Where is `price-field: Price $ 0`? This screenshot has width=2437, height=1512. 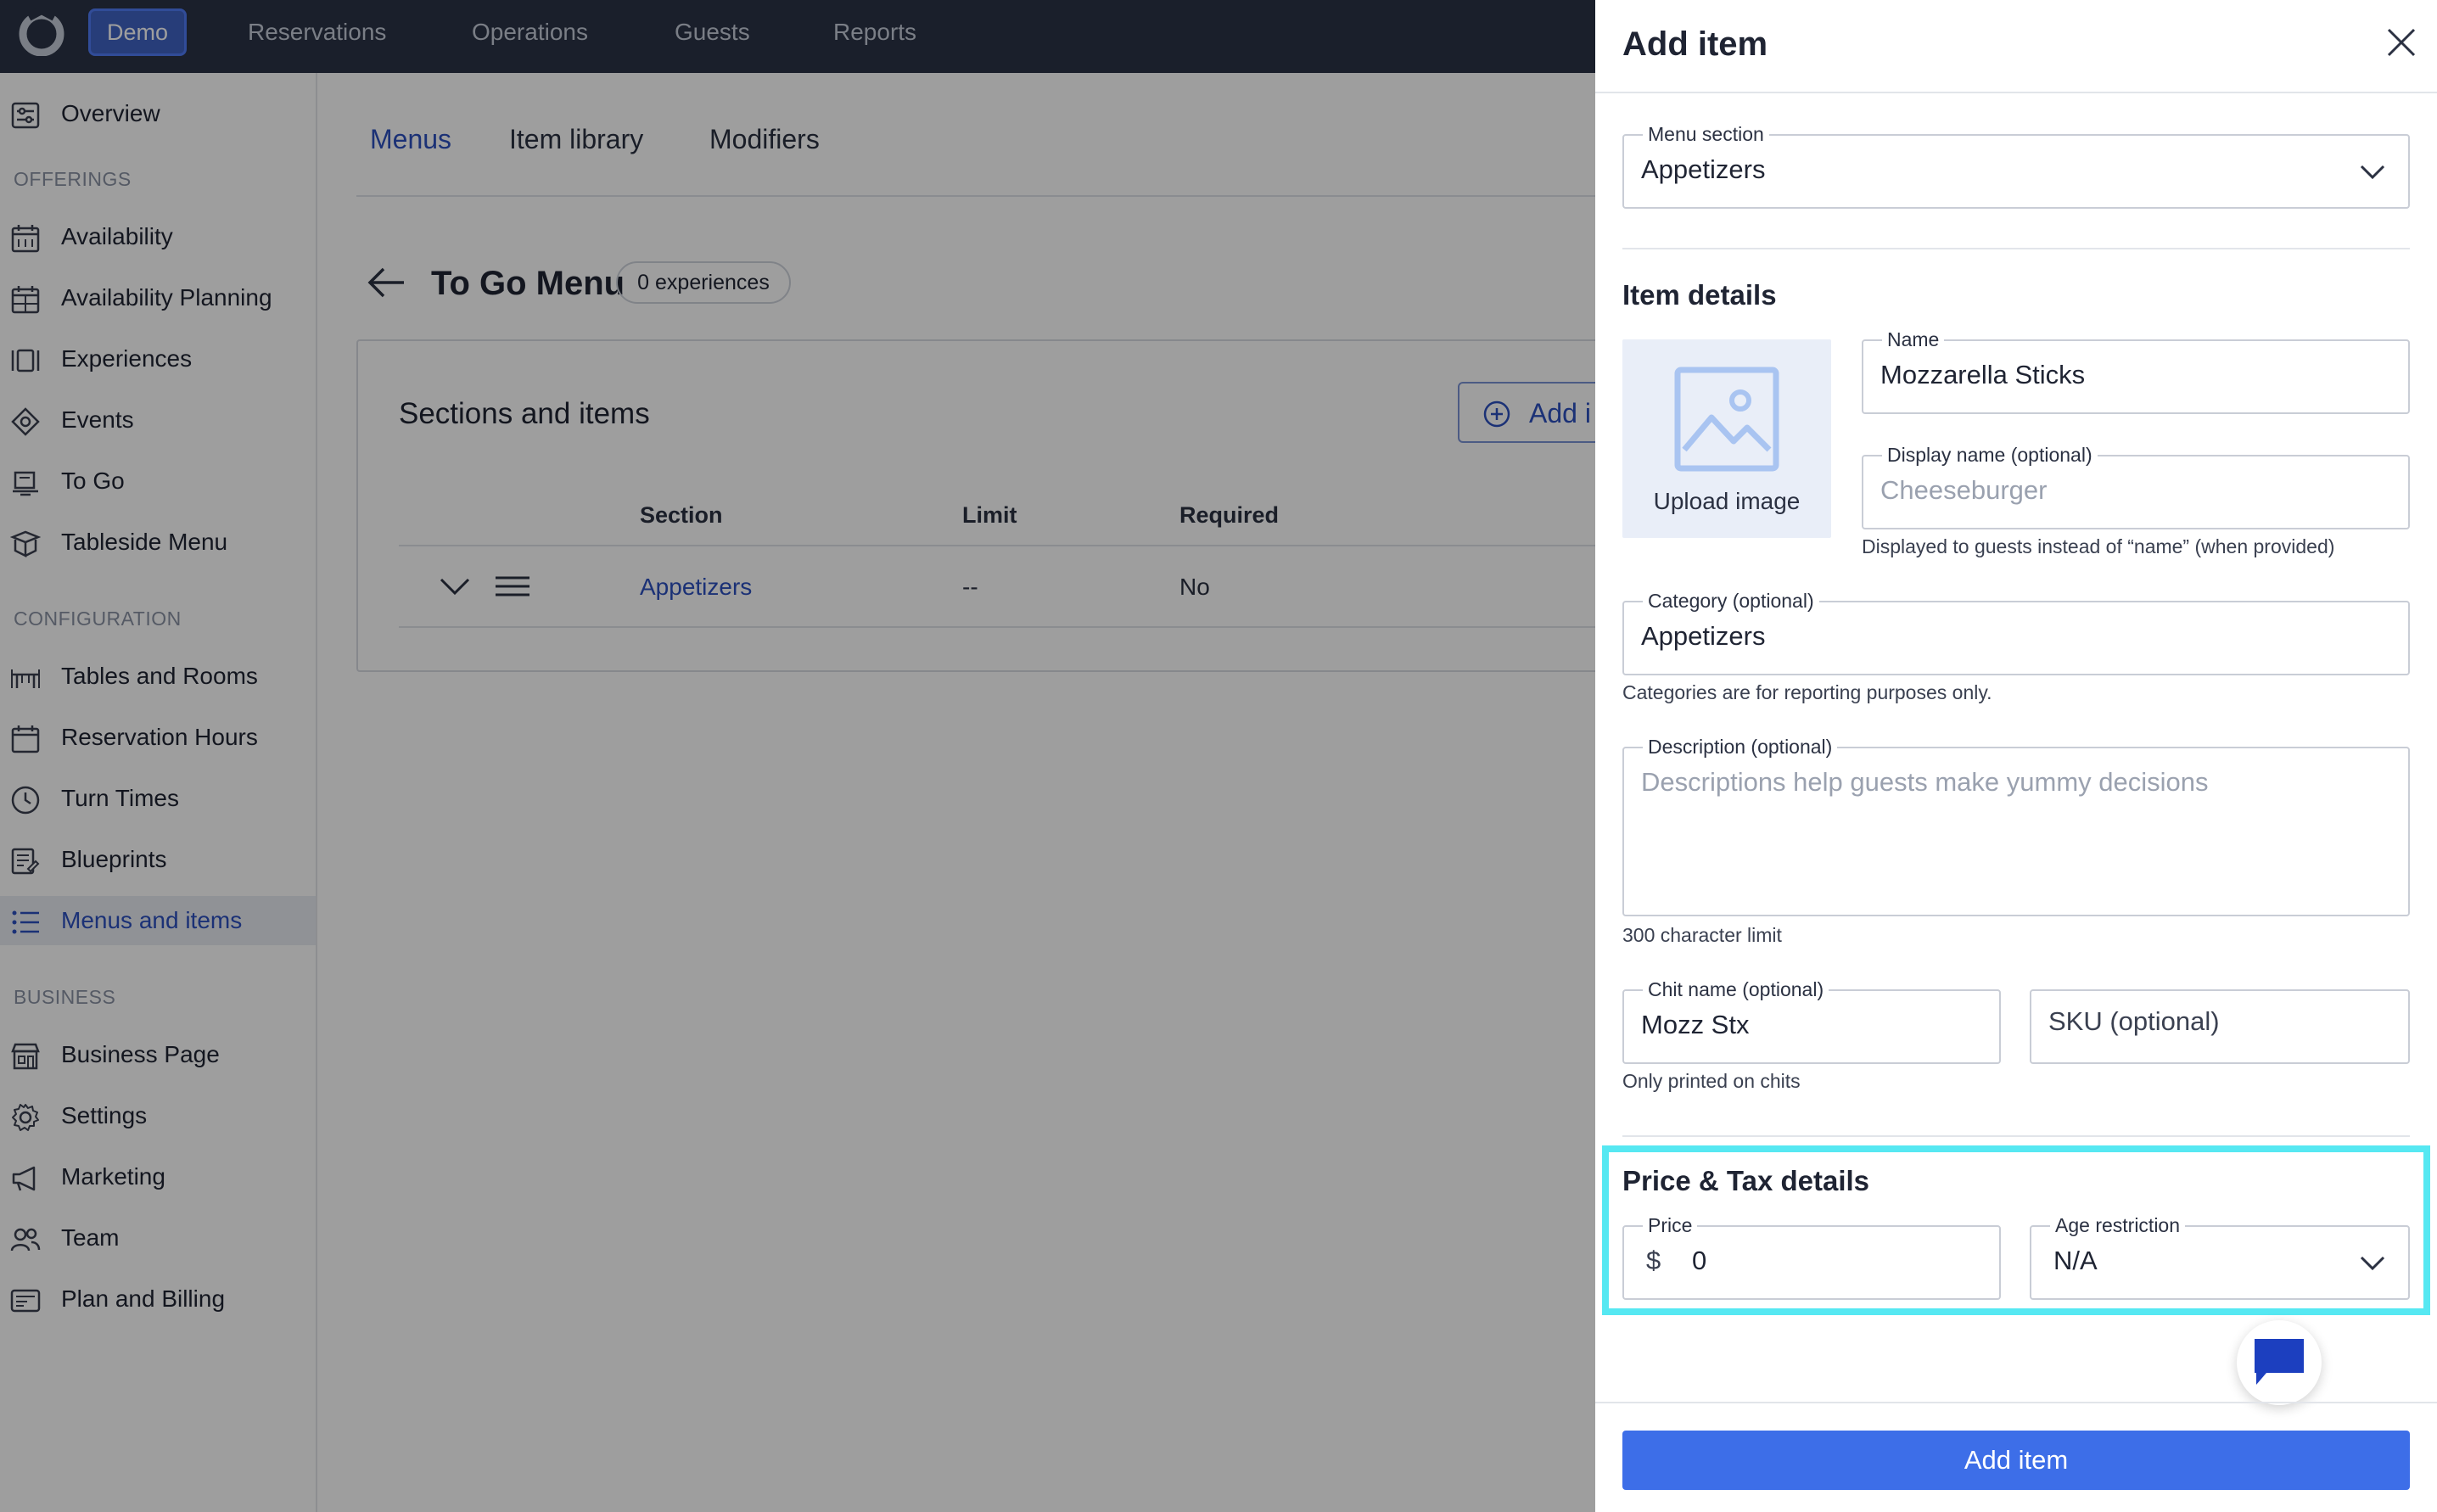
price-field: Price $ 0 is located at coordinates (1812, 1256).